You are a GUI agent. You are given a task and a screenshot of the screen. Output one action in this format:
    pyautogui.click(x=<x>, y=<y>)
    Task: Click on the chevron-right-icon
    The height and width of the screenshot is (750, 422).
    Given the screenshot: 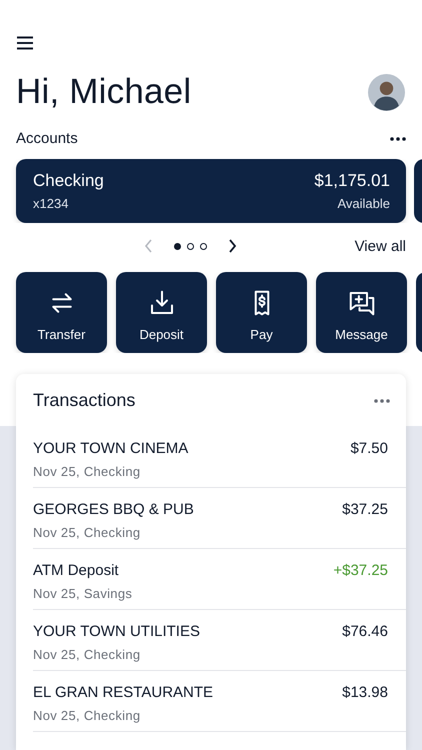 What is the action you would take?
    pyautogui.click(x=231, y=246)
    